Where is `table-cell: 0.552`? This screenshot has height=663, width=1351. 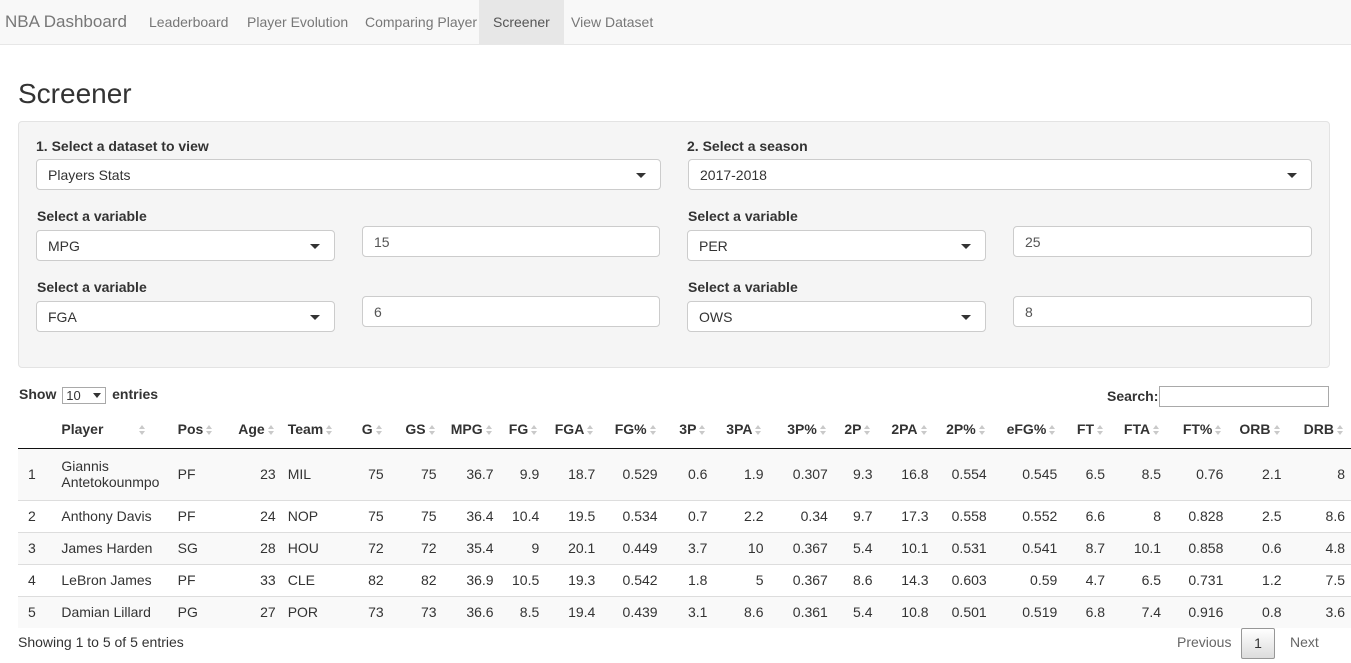 table-cell: 0.552 is located at coordinates (1028, 515).